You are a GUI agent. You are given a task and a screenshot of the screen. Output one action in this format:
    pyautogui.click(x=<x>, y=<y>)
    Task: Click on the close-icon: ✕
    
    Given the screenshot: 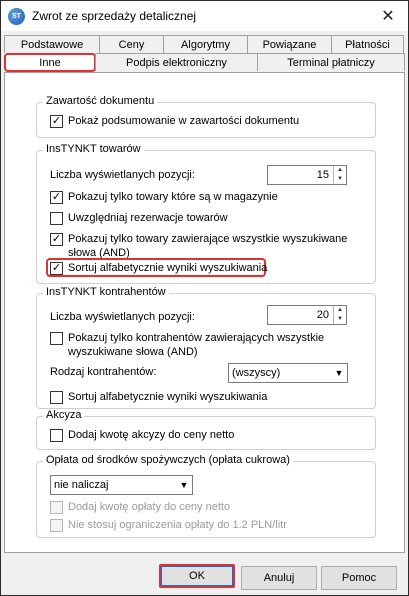 What is the action you would take?
    pyautogui.click(x=388, y=16)
    